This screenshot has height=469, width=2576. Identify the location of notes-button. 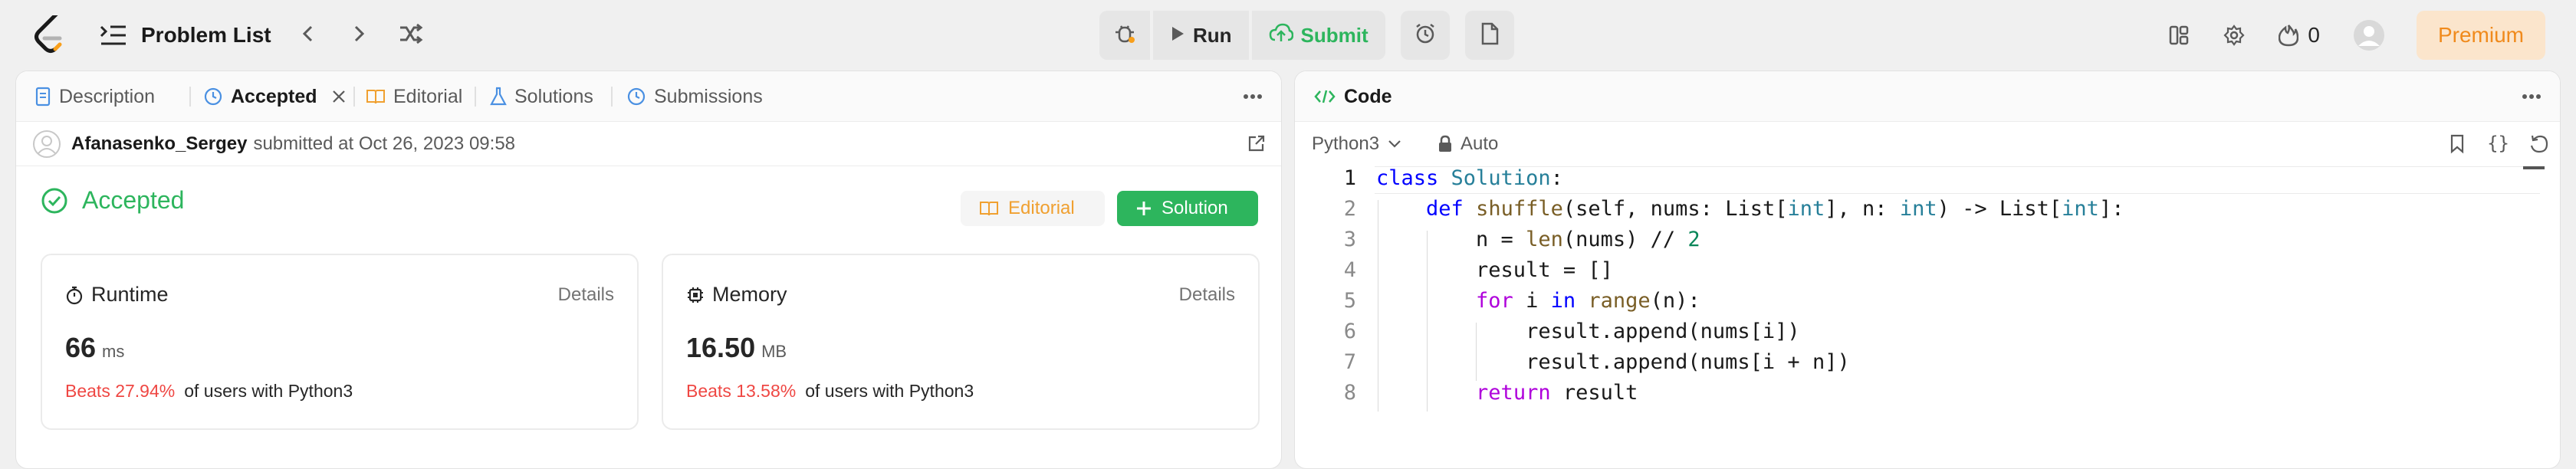
(1489, 36).